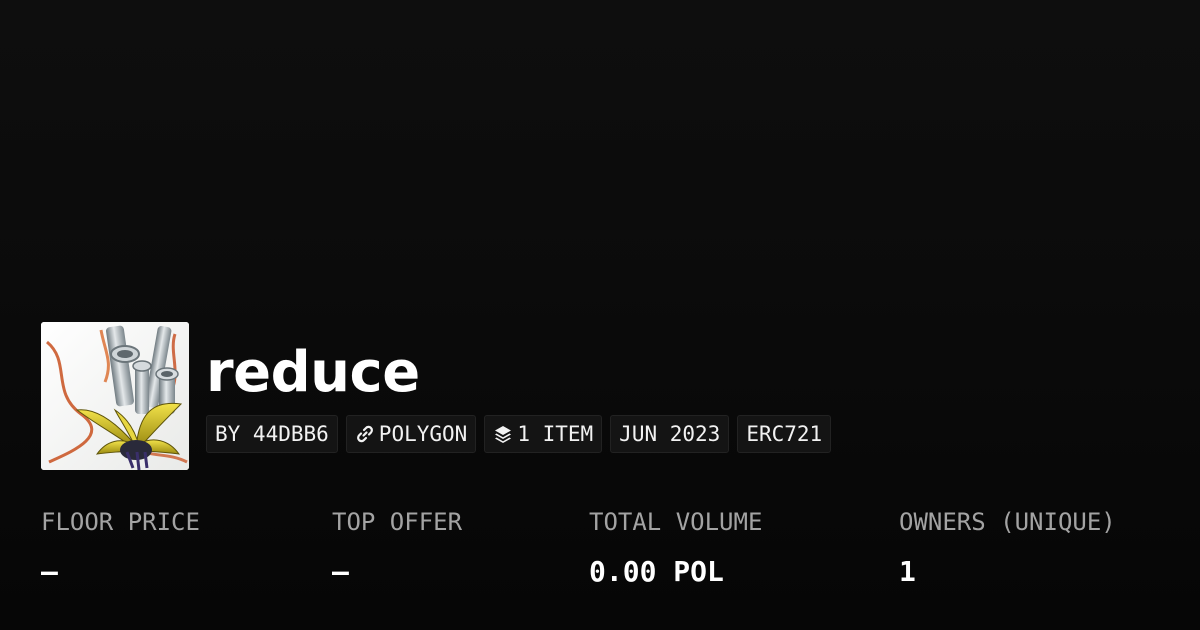 The image size is (1200, 630). I want to click on creator-label: BY 44DBB6, so click(272, 434).